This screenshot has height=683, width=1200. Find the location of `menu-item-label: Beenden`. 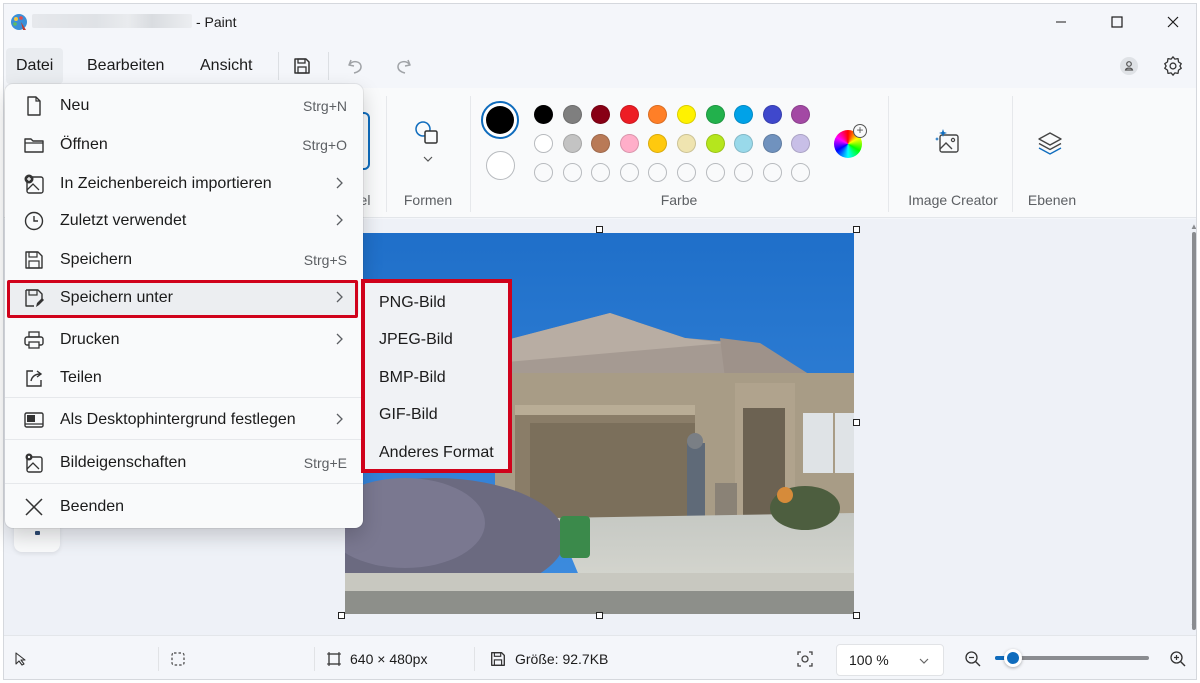

menu-item-label: Beenden is located at coordinates (92, 506).